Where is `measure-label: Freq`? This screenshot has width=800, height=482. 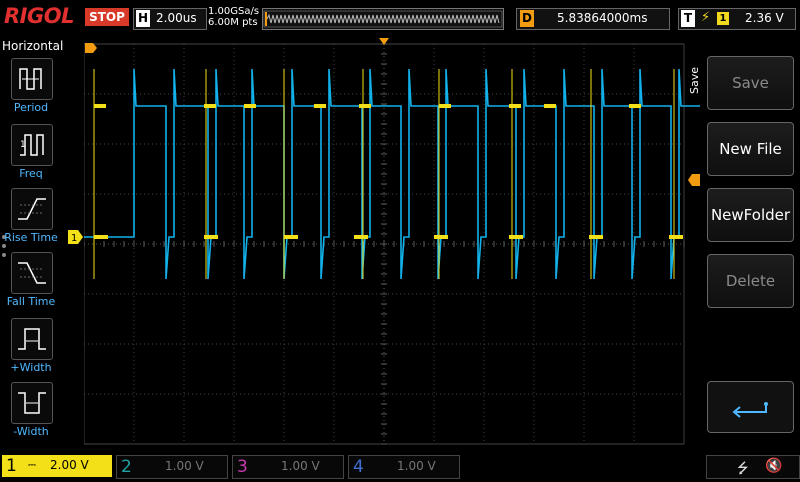
measure-label: Freq is located at coordinates (31, 173).